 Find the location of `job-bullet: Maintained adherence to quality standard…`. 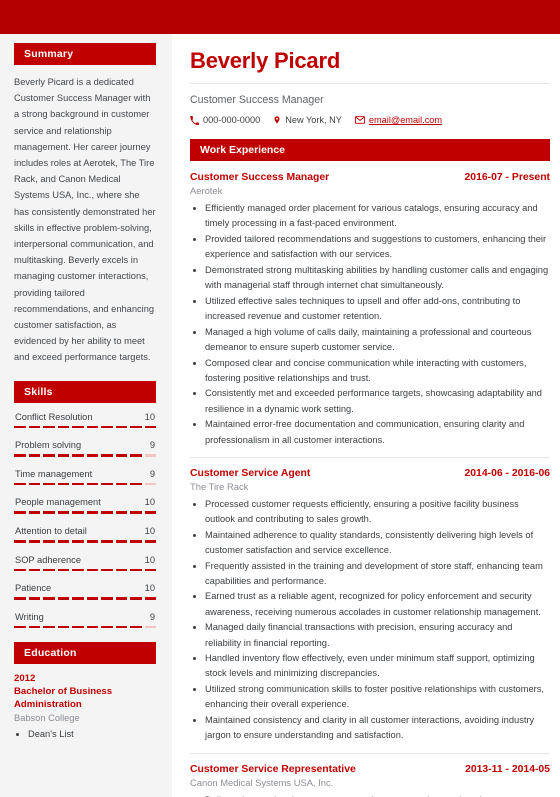

job-bullet: Maintained adherence to quality standard… is located at coordinates (377, 543).